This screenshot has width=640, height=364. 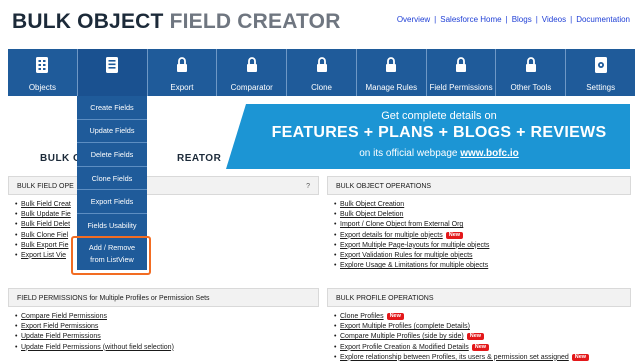 I want to click on nav-label: Clone, so click(x=321, y=87).